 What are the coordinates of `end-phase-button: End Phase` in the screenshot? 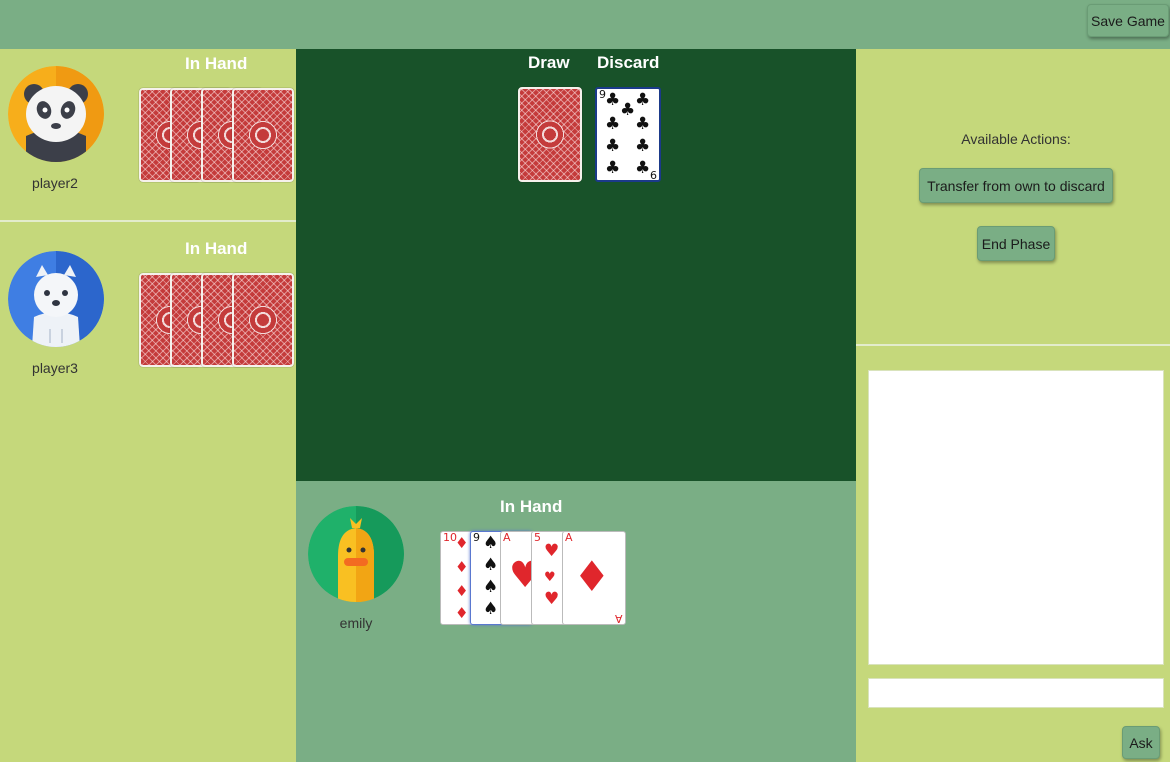 It's located at (1016, 243).